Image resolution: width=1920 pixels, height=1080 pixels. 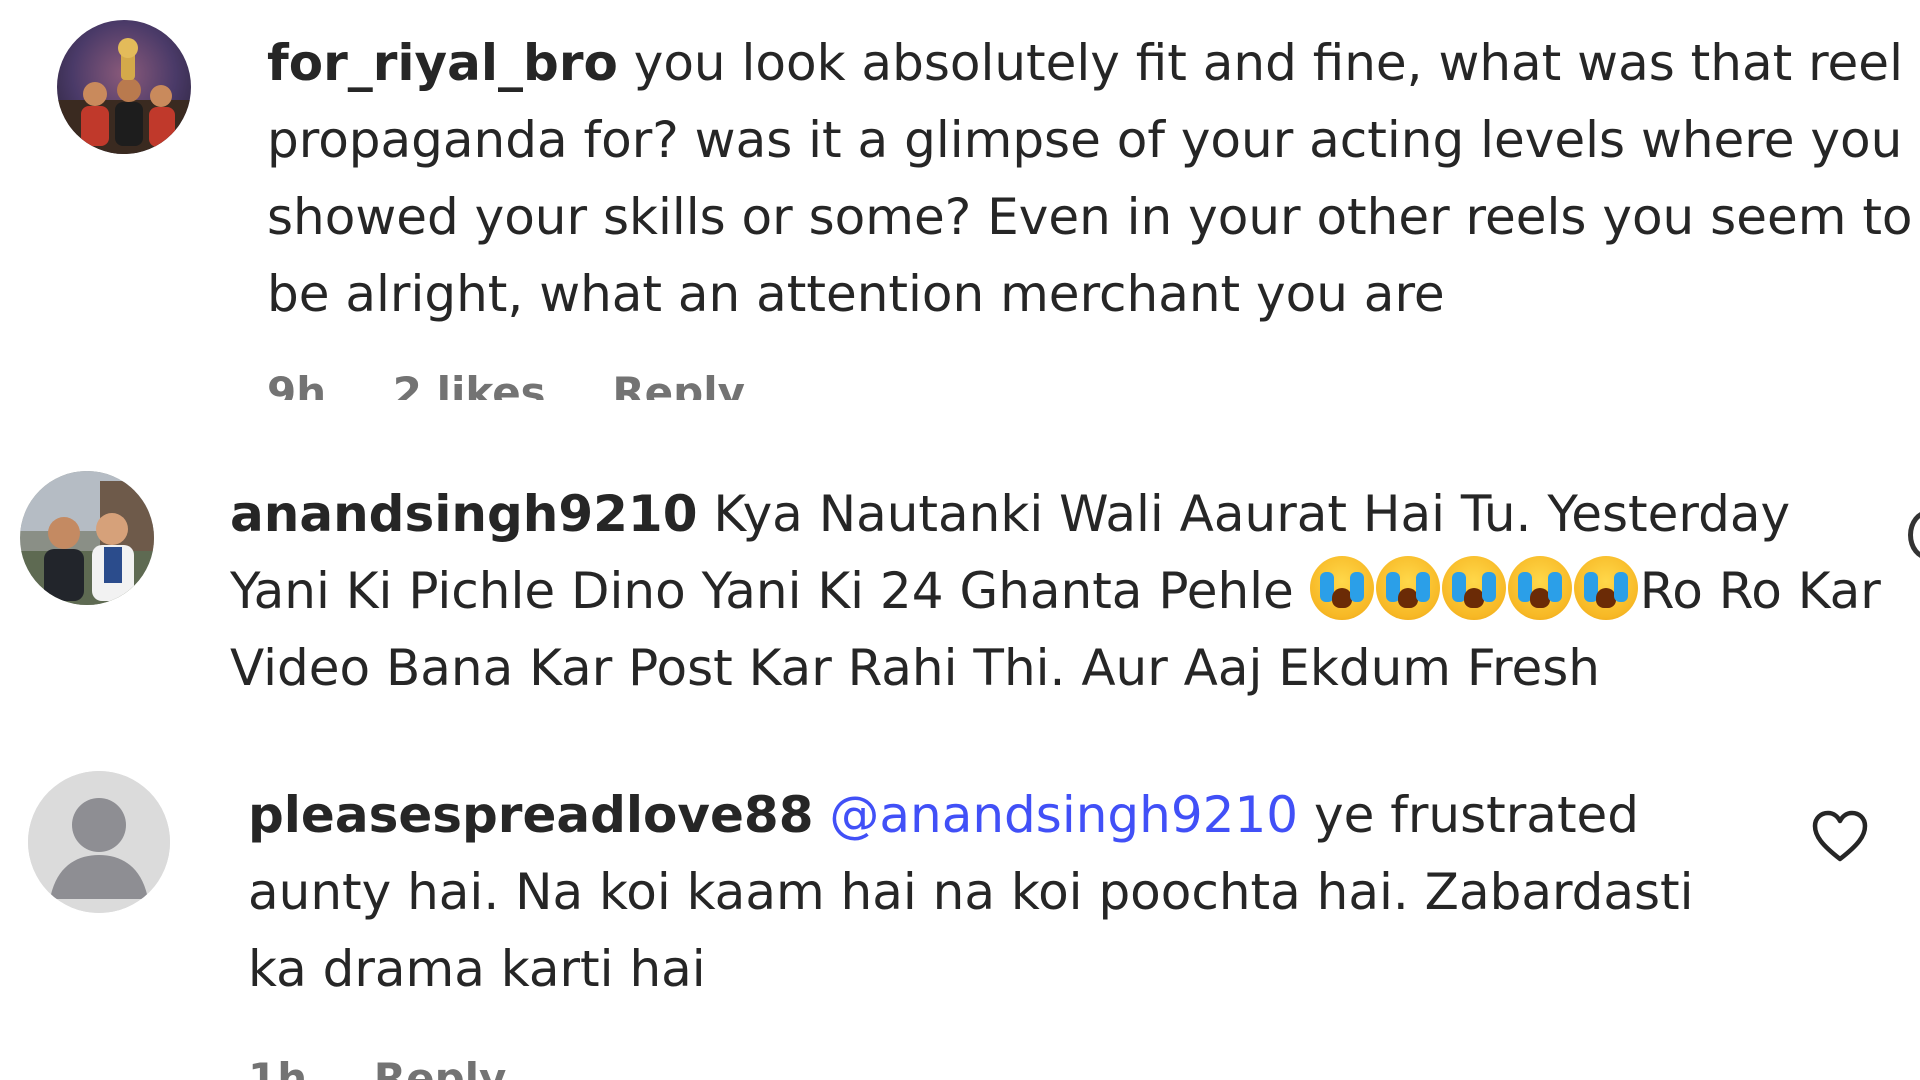 What do you see at coordinates (1063, 815) in the screenshot?
I see `mention-link: @anandsingh9210` at bounding box center [1063, 815].